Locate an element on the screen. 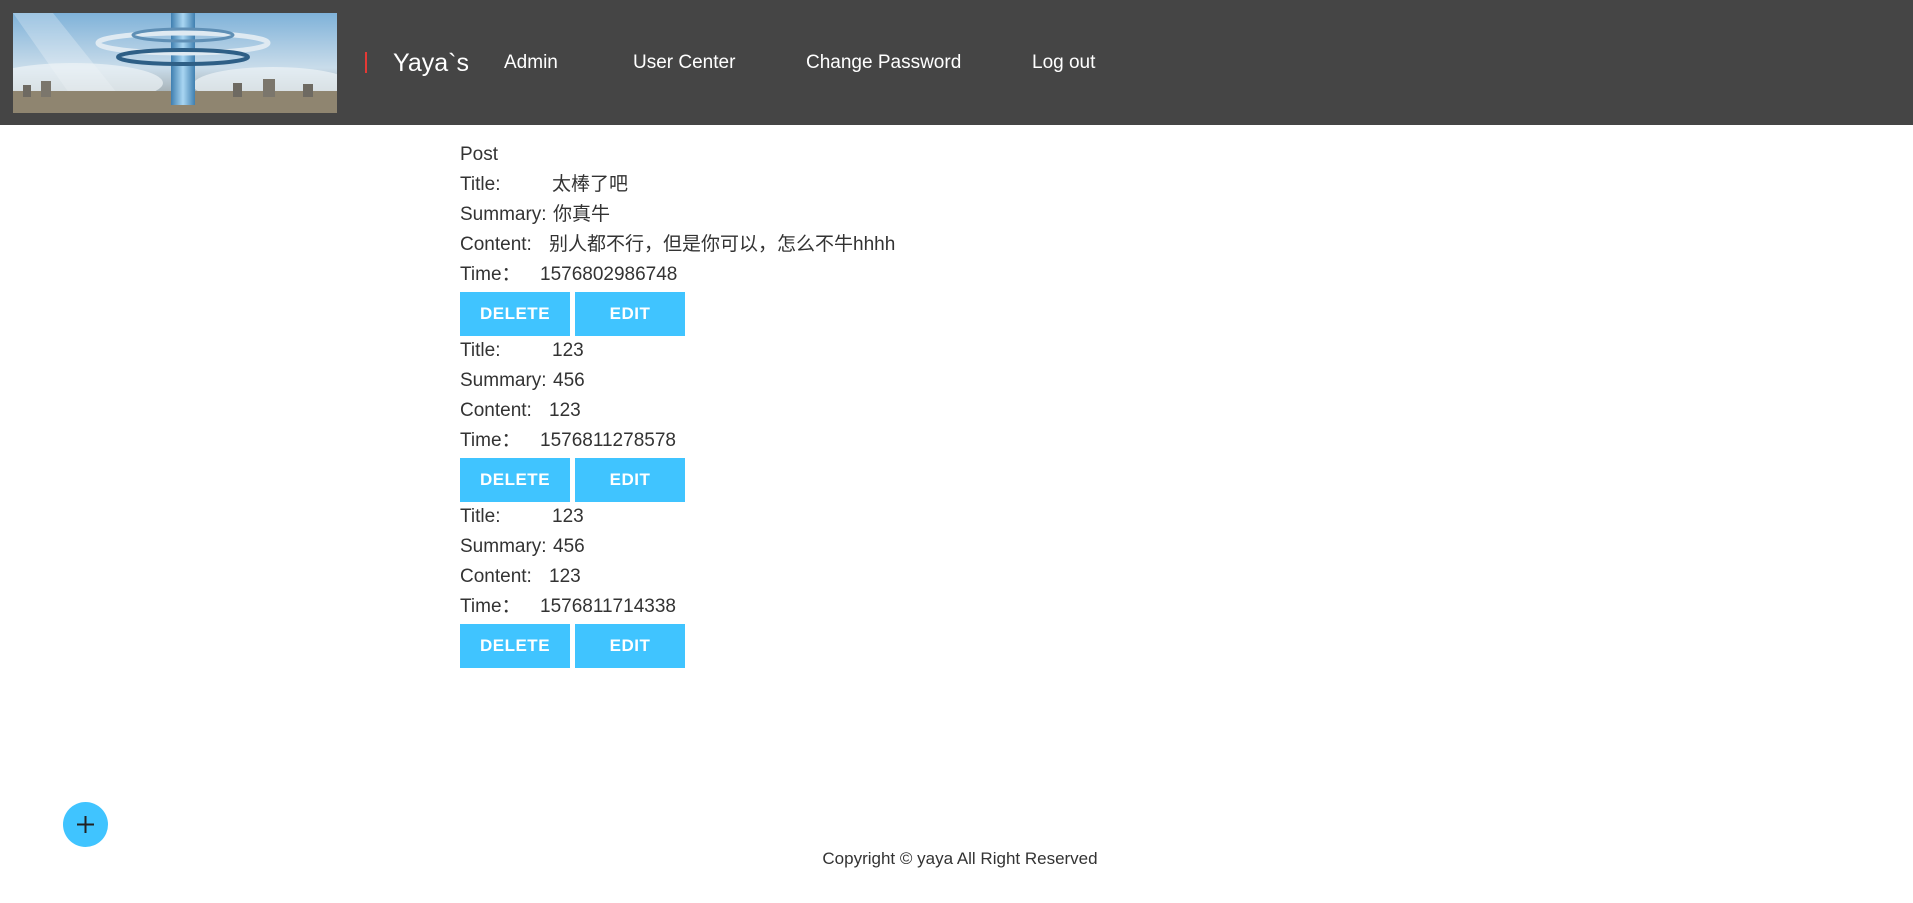  footer-copyright: Copyright © yaya All Right Reserved is located at coordinates (960, 858).